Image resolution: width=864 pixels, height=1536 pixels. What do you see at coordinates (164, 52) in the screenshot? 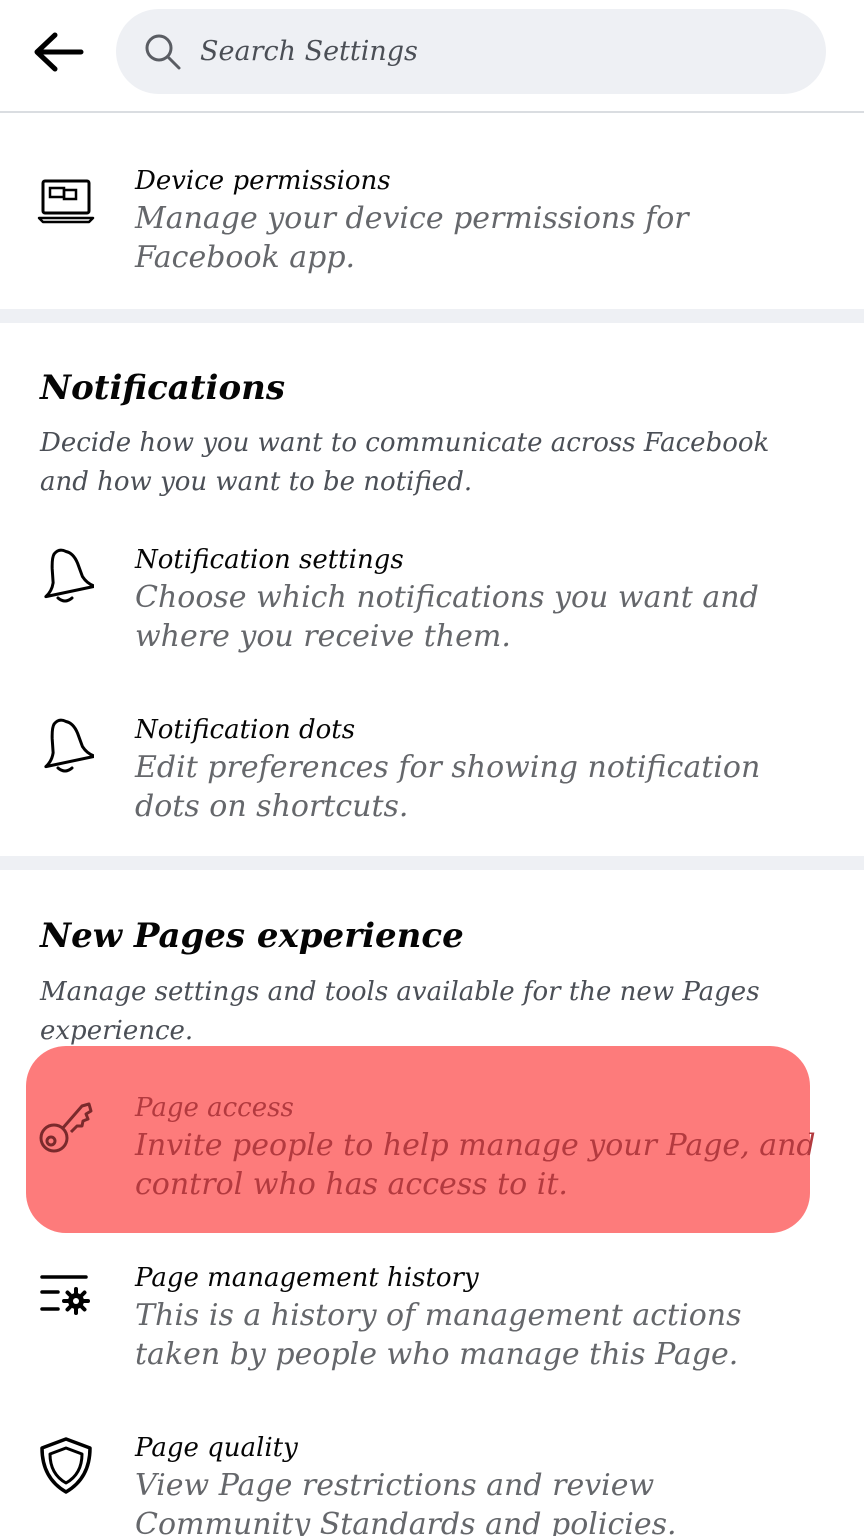
I see `search-icon` at bounding box center [164, 52].